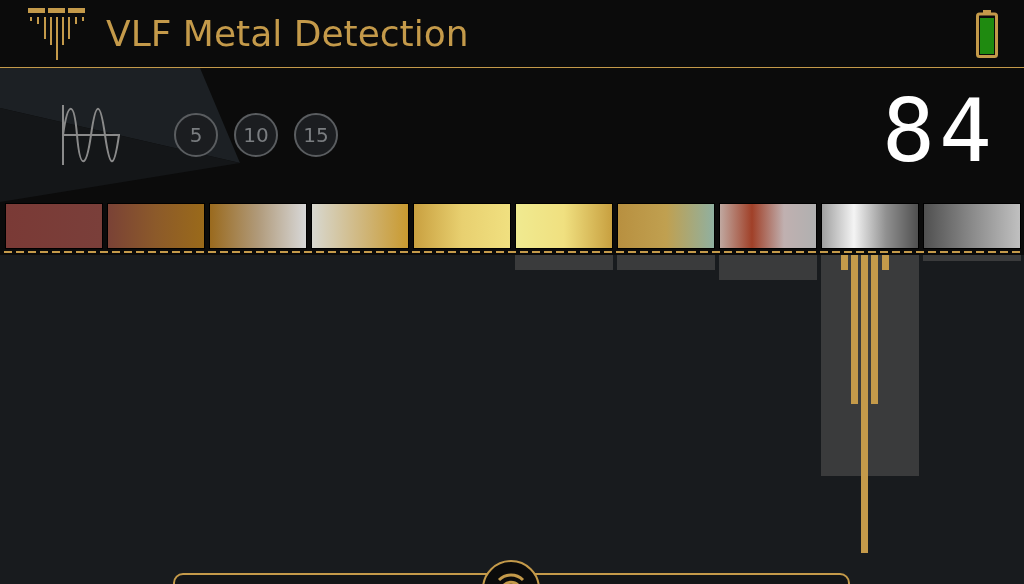 This screenshot has width=1024, height=584. Describe the element at coordinates (987, 33) in the screenshot. I see `battery-icon` at that location.